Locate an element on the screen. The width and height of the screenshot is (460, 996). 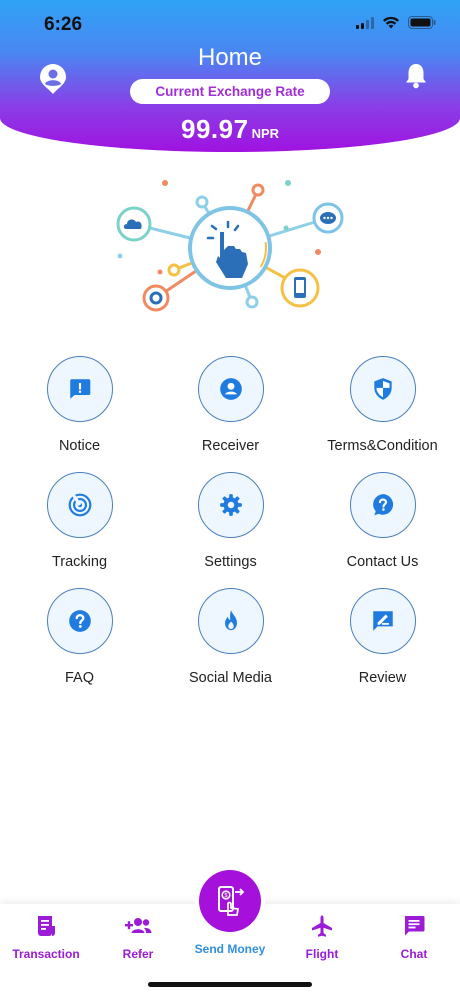
menu-item-review: Review is located at coordinates (382, 637).